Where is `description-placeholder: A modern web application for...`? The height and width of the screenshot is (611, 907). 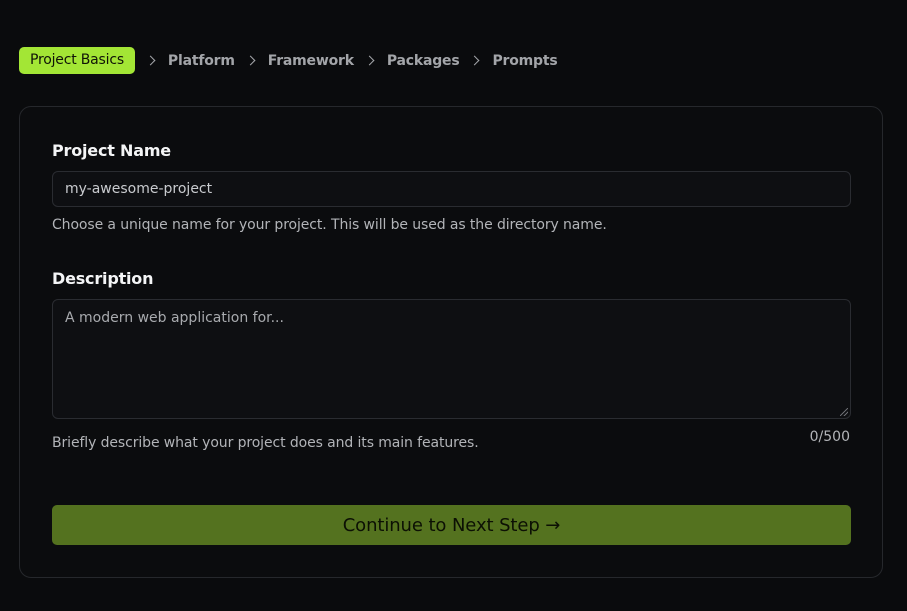 description-placeholder: A modern web application for... is located at coordinates (174, 318).